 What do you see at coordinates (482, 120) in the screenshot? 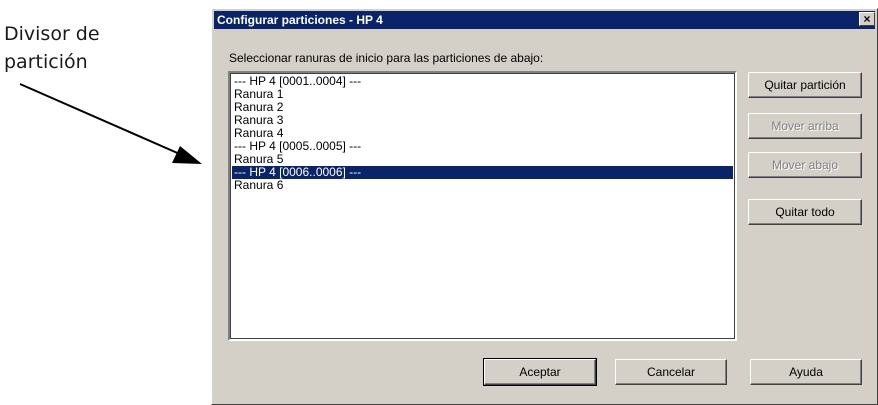
I see `list-item-slot: Ranura 3` at bounding box center [482, 120].